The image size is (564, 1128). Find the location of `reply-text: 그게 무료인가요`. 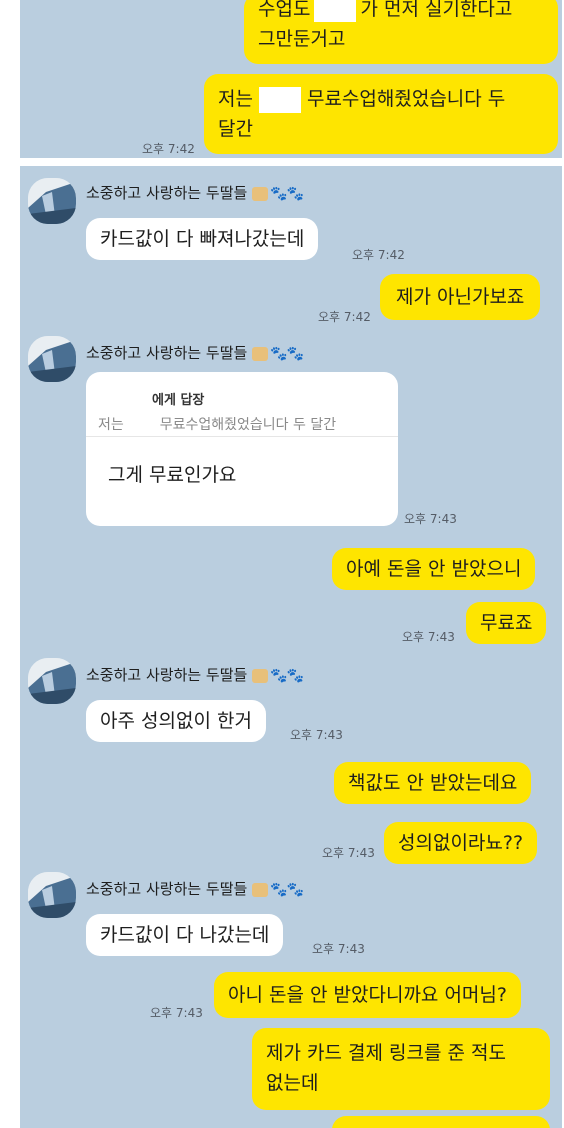

reply-text: 그게 무료인가요 is located at coordinates (172, 475).